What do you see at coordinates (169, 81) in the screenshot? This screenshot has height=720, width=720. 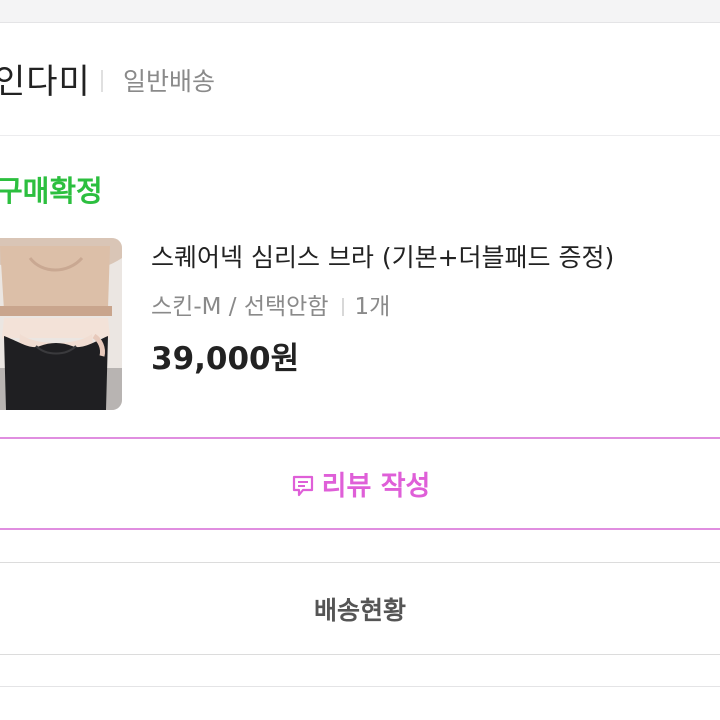 I see `shipping-type-label: 일반배송` at bounding box center [169, 81].